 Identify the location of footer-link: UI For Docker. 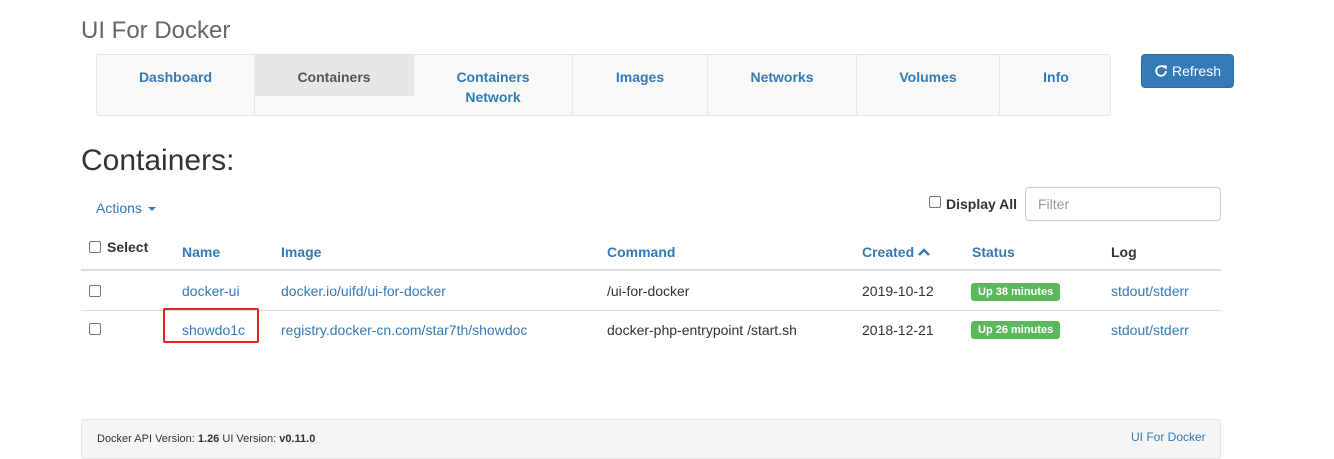
(1168, 437).